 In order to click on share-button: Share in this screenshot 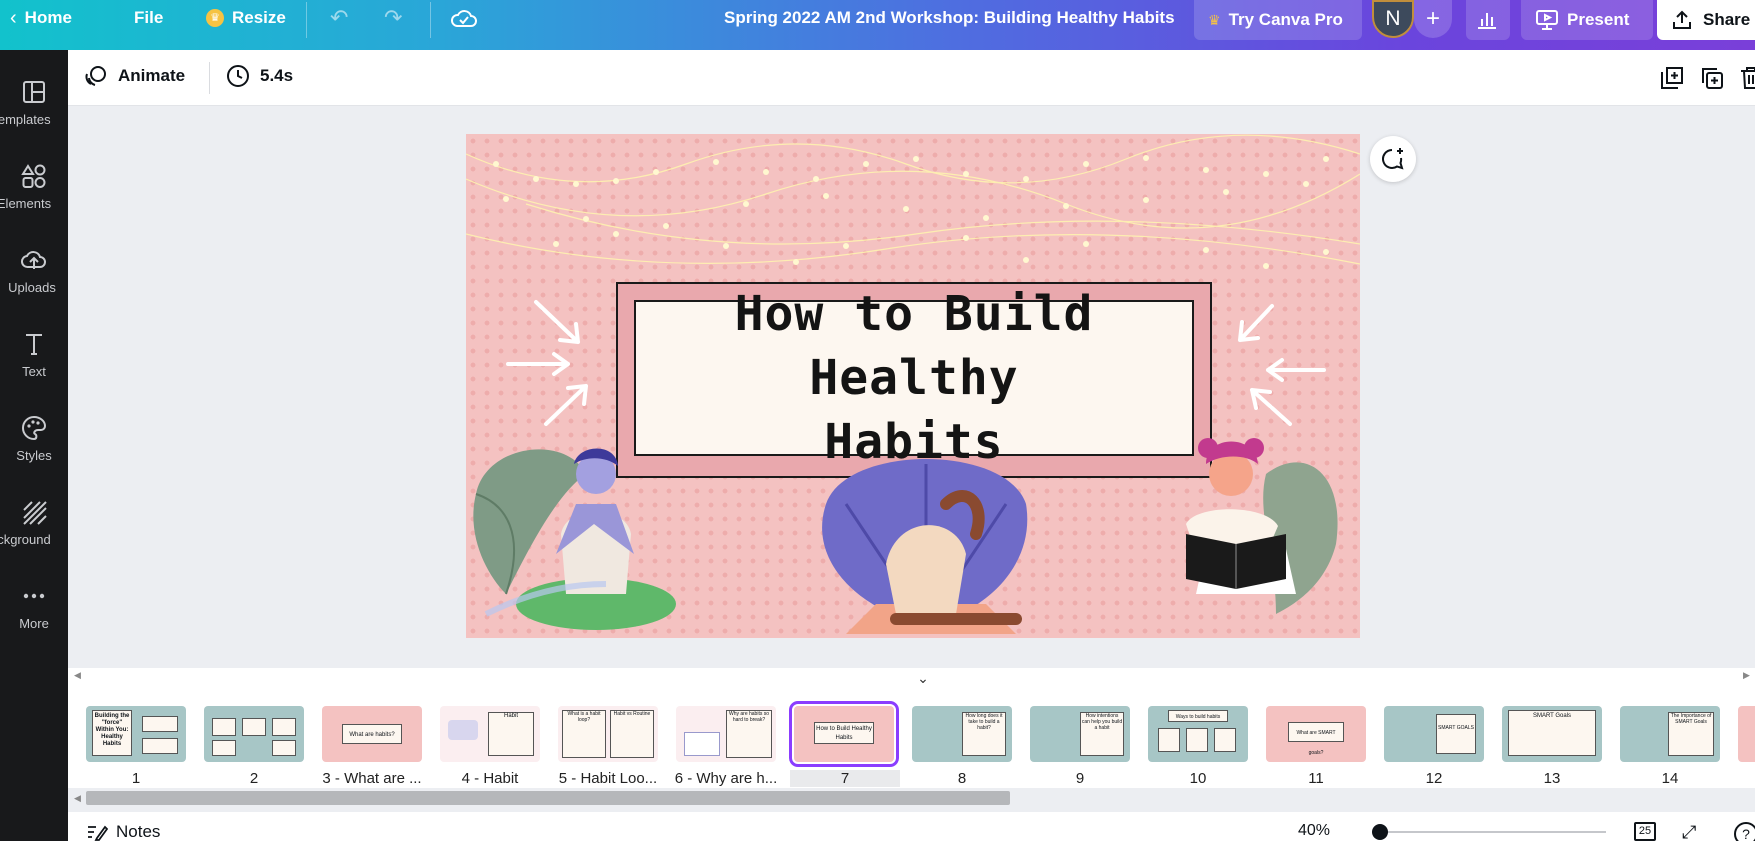, I will do `click(1706, 20)`.